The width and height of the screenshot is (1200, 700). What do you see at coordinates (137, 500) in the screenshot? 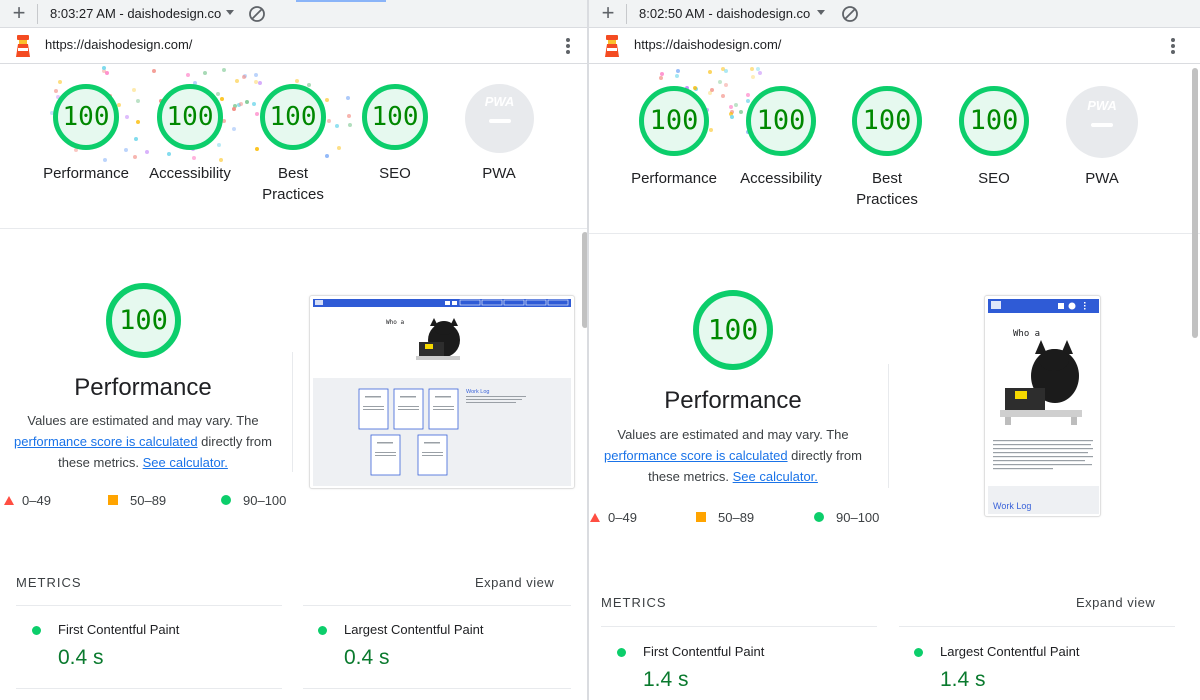
I see `legend-average: 50–89` at bounding box center [137, 500].